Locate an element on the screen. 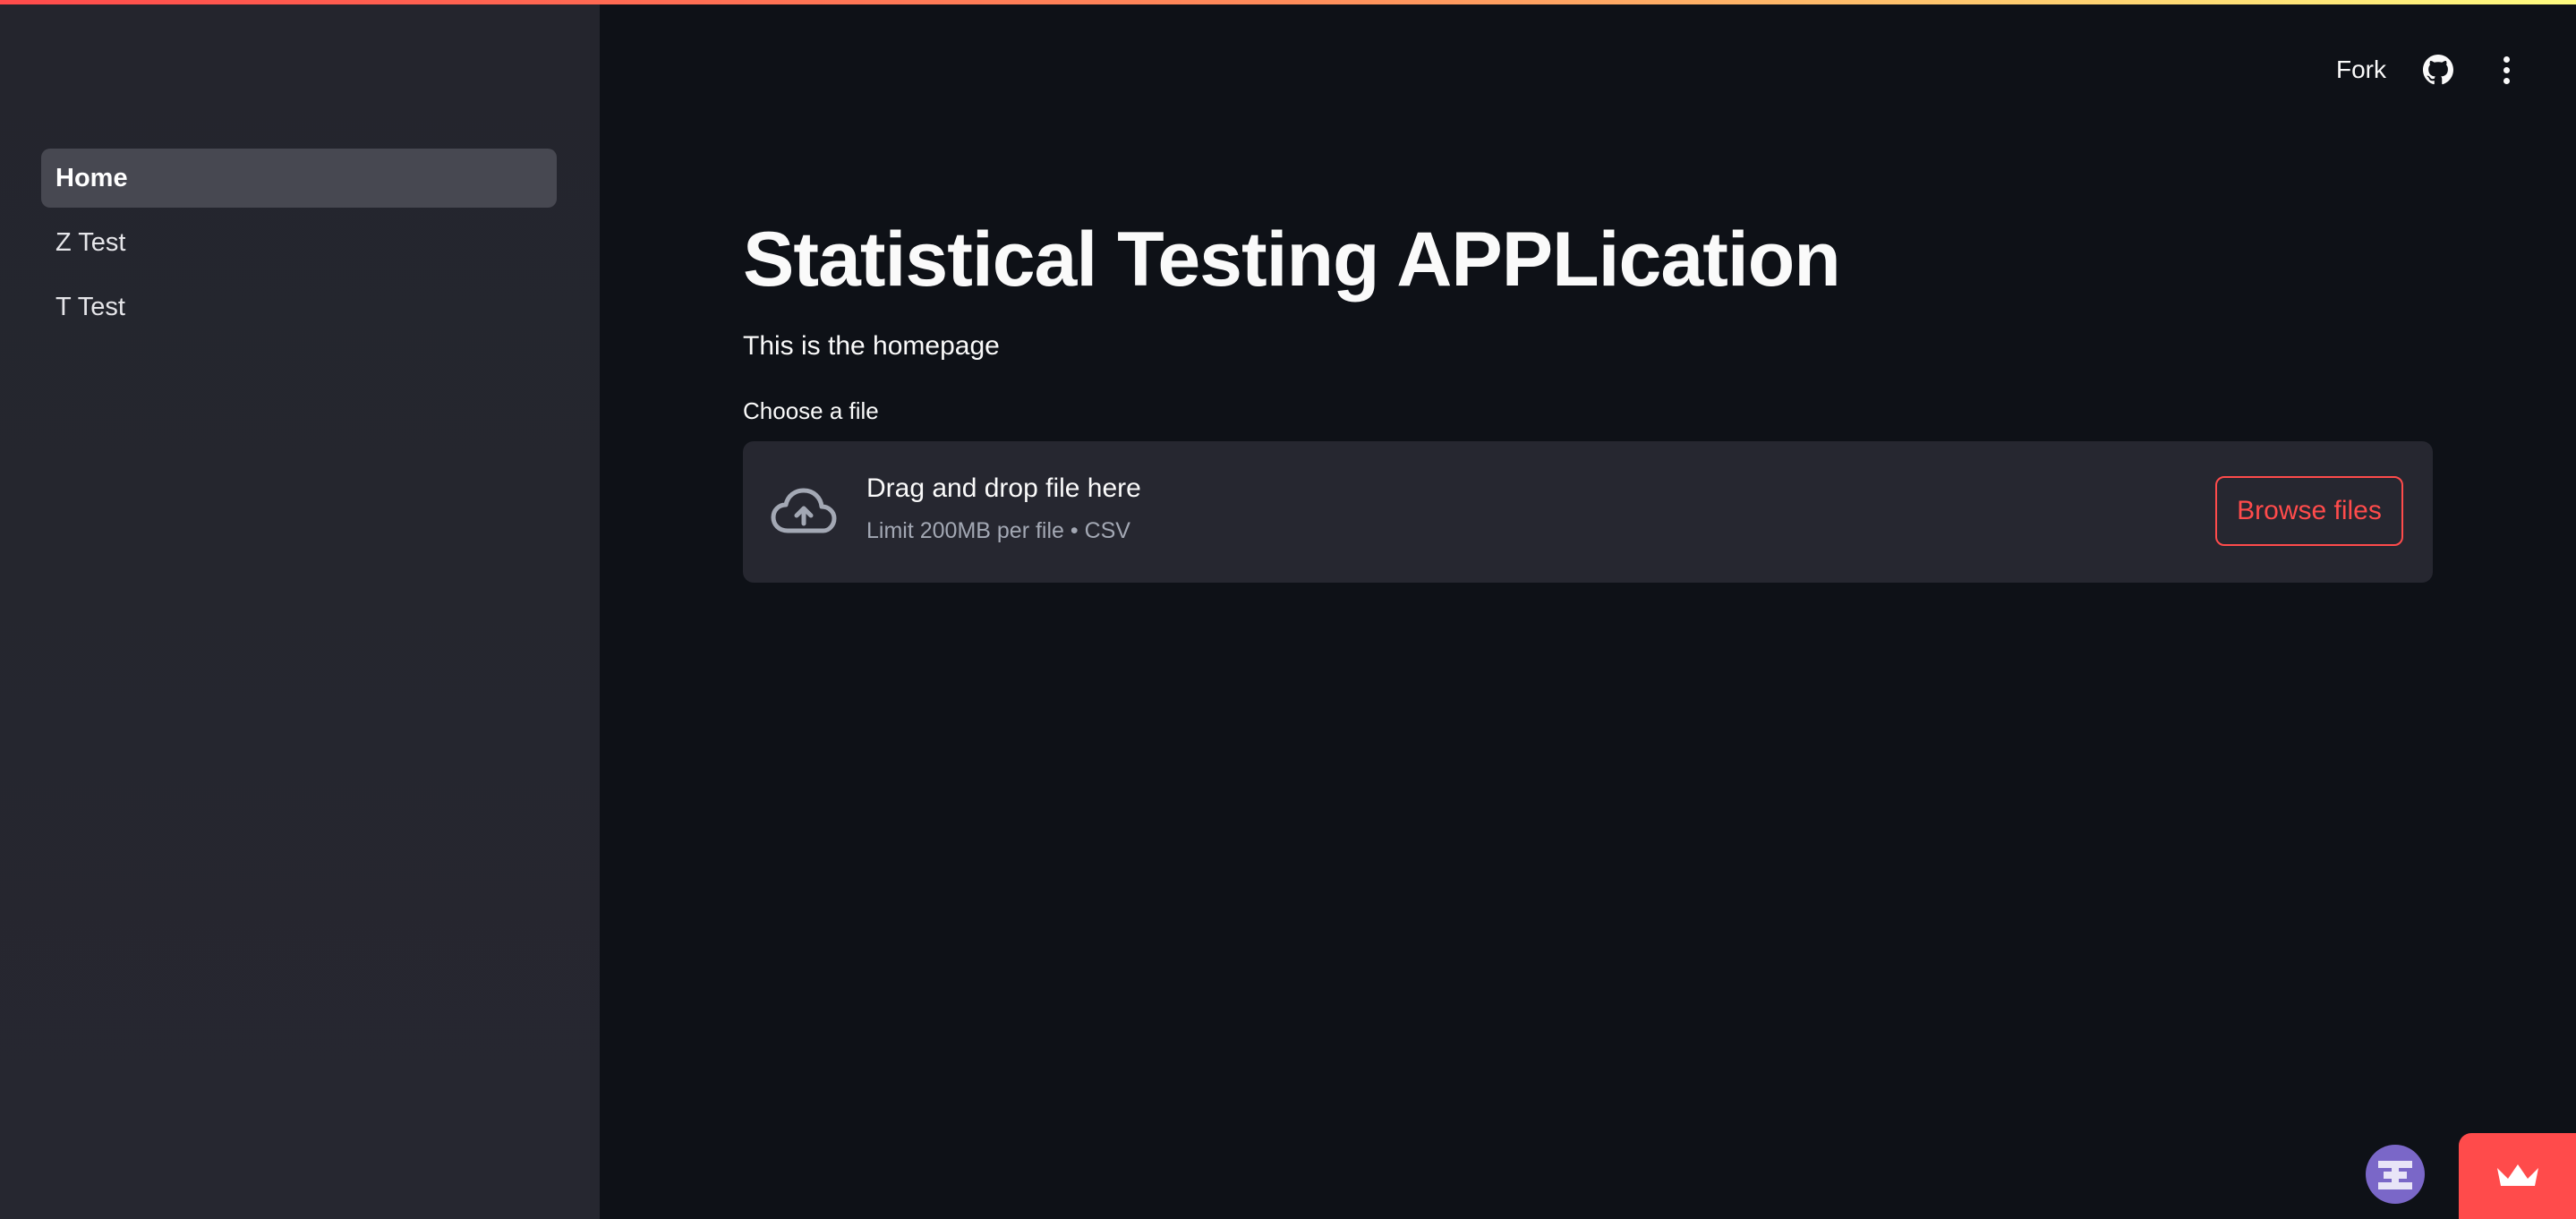 This screenshot has width=2576, height=1219. dropzone-title: Drag and drop file here is located at coordinates (1003, 488).